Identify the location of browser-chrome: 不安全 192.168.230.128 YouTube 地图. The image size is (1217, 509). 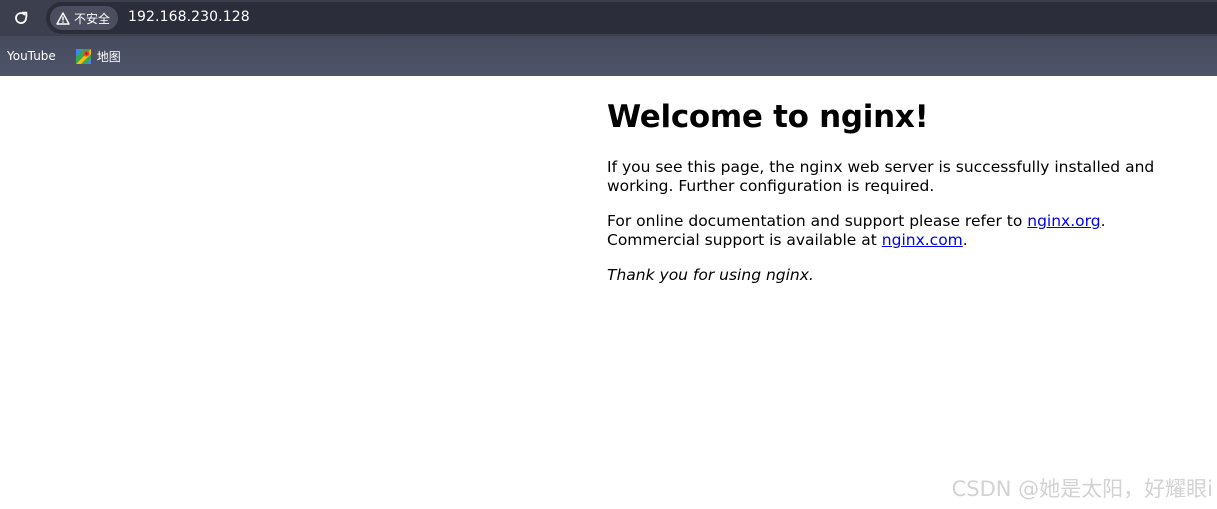
(608, 38).